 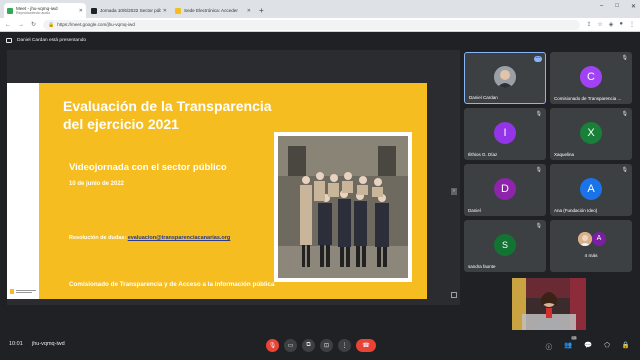 I want to click on mic-off-button: 🎙, so click(x=272, y=345).